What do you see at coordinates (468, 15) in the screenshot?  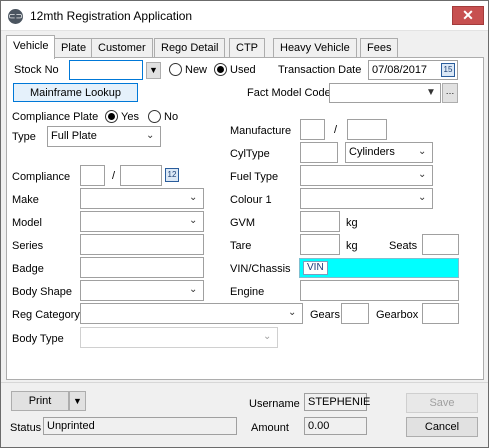 I see `close-button: ✕` at bounding box center [468, 15].